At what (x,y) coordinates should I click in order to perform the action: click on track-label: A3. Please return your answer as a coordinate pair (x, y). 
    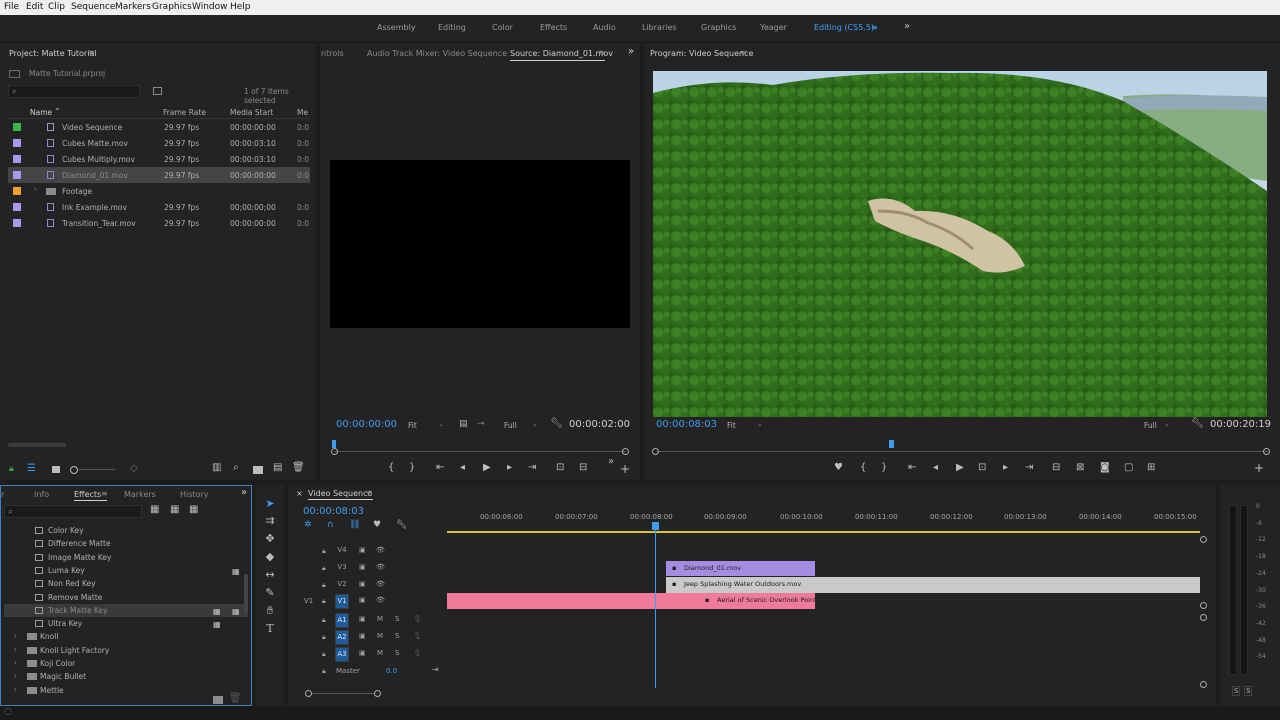
    Looking at the image, I should click on (342, 654).